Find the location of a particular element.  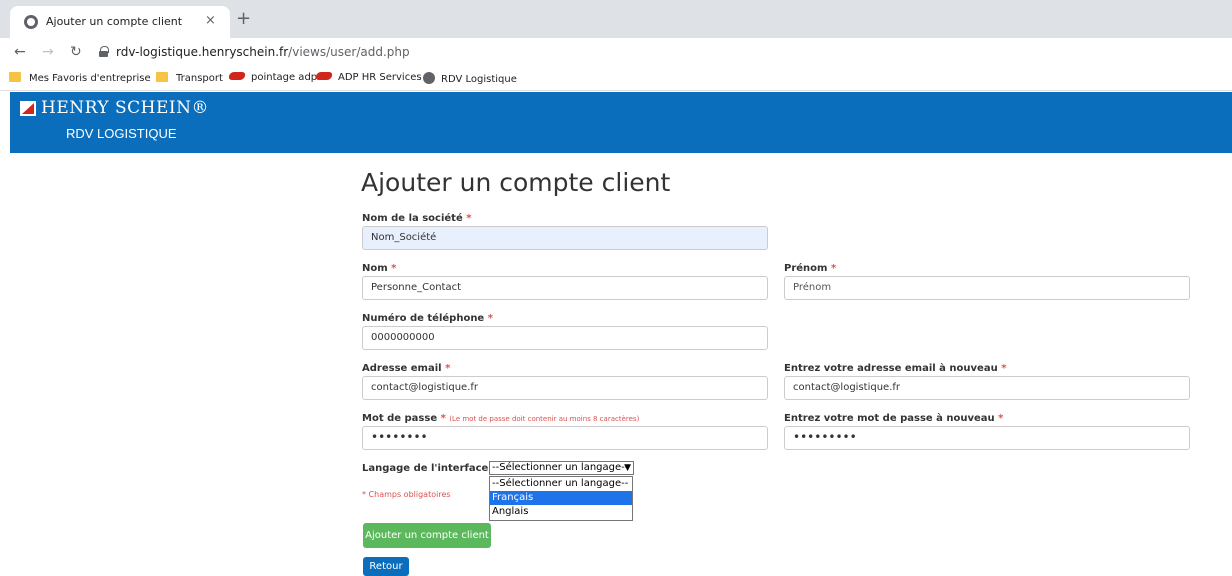

phone-label: Numéro de téléphone * is located at coordinates (427, 318).